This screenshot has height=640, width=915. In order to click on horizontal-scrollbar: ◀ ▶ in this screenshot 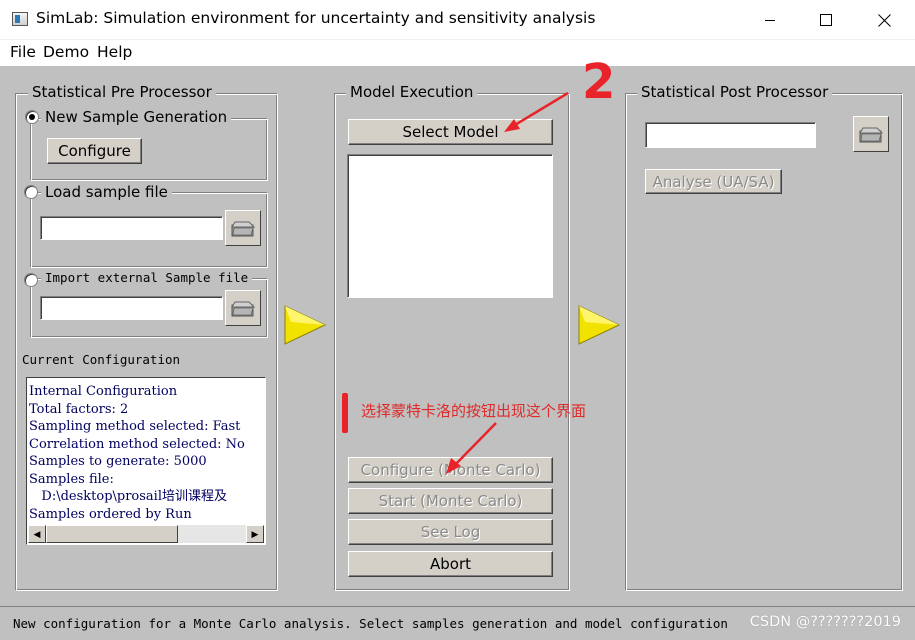, I will do `click(146, 534)`.